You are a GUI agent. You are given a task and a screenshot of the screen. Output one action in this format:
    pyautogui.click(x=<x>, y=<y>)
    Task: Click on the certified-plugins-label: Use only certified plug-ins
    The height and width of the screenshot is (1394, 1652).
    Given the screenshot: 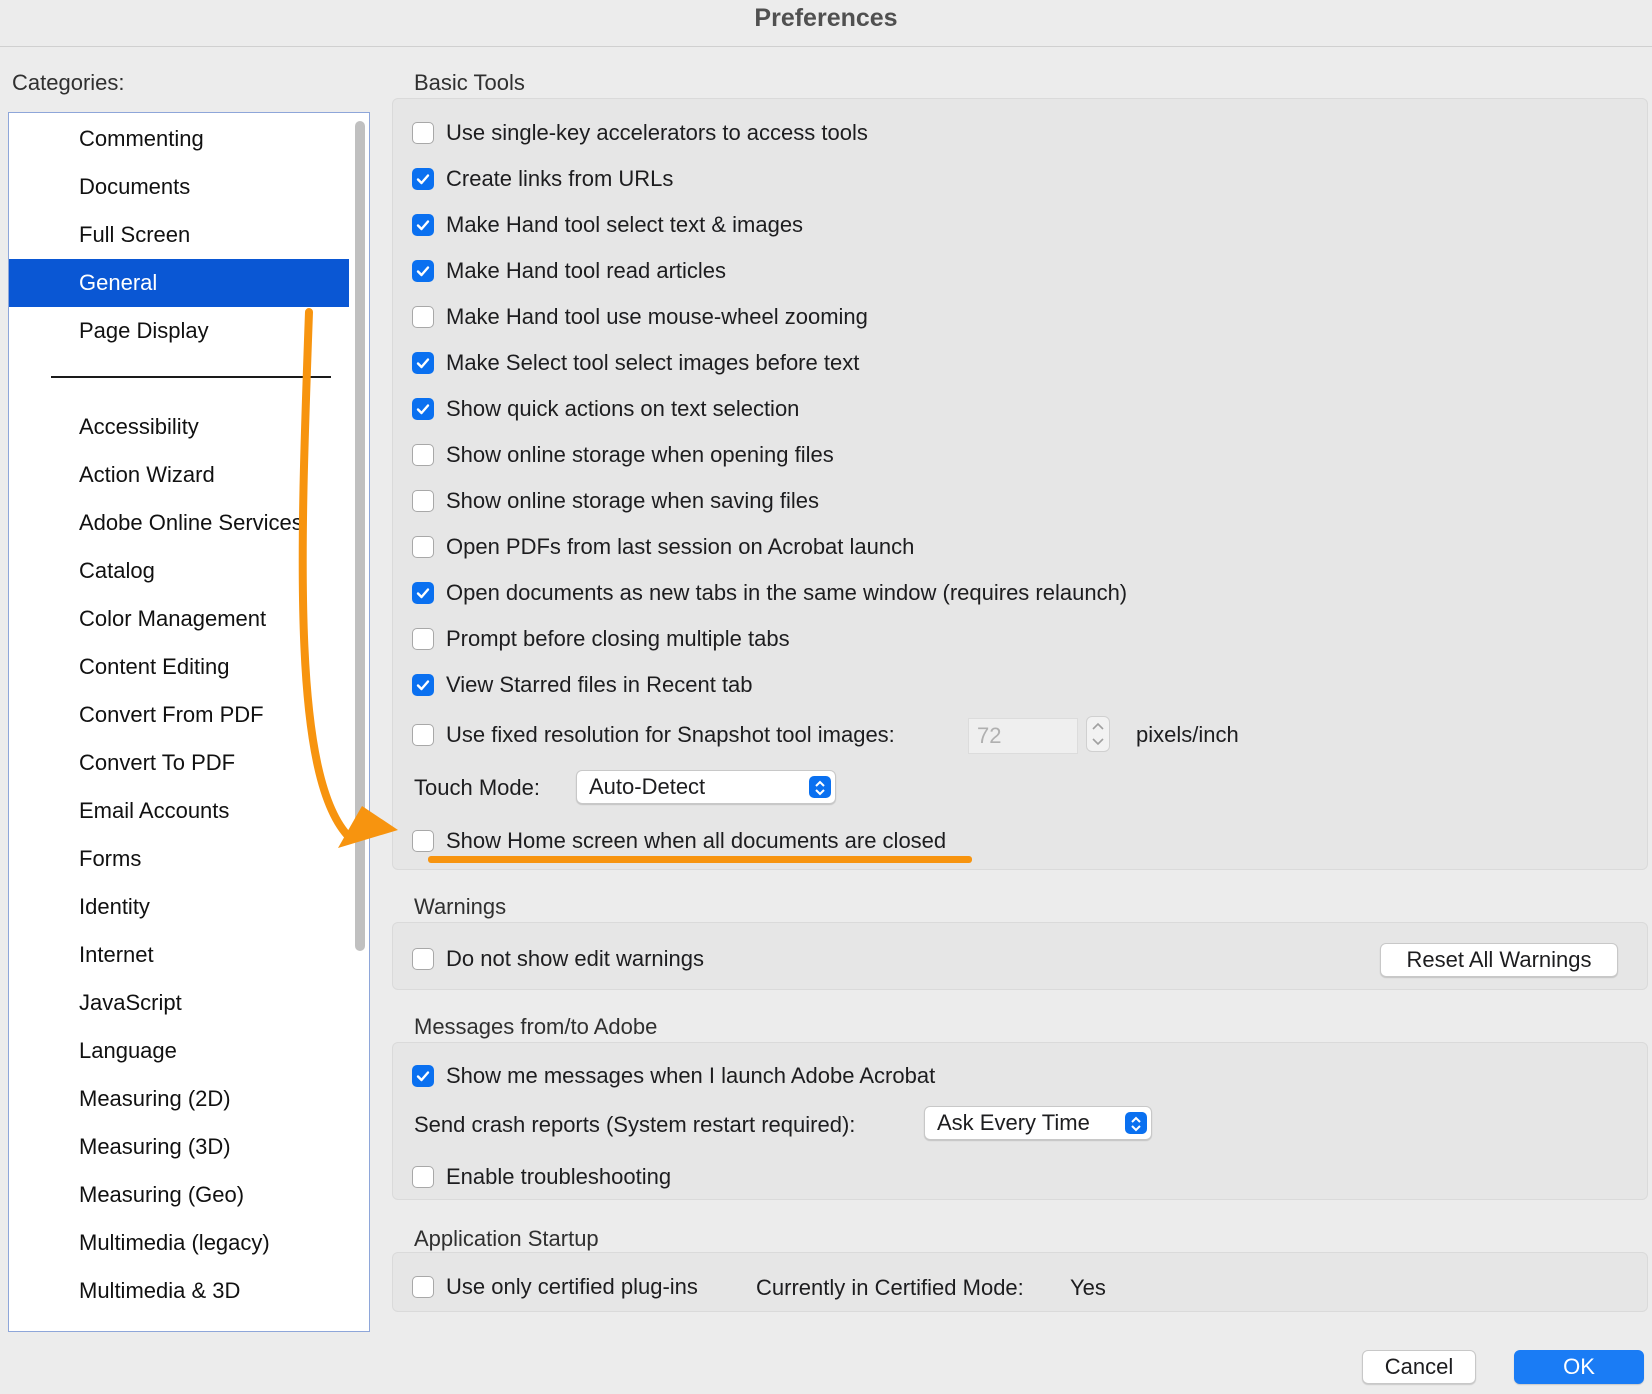 What is the action you would take?
    pyautogui.click(x=572, y=1286)
    